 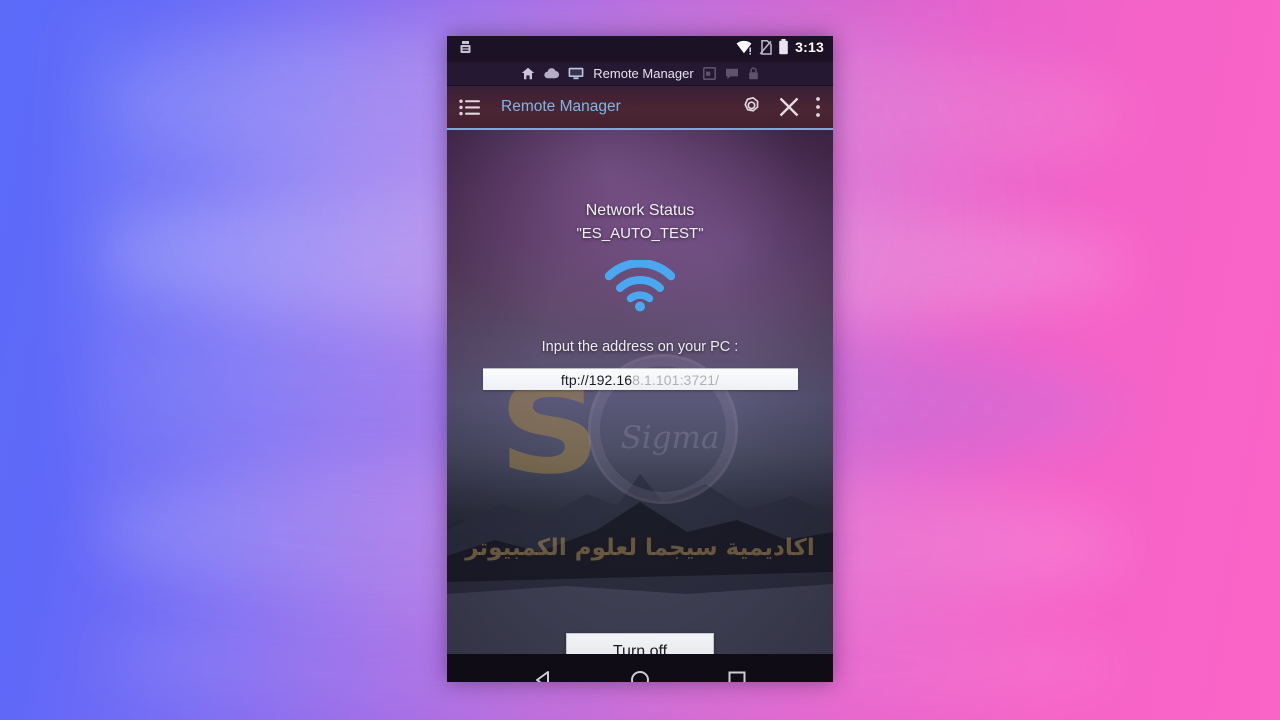 I want to click on close-icon, so click(x=789, y=107).